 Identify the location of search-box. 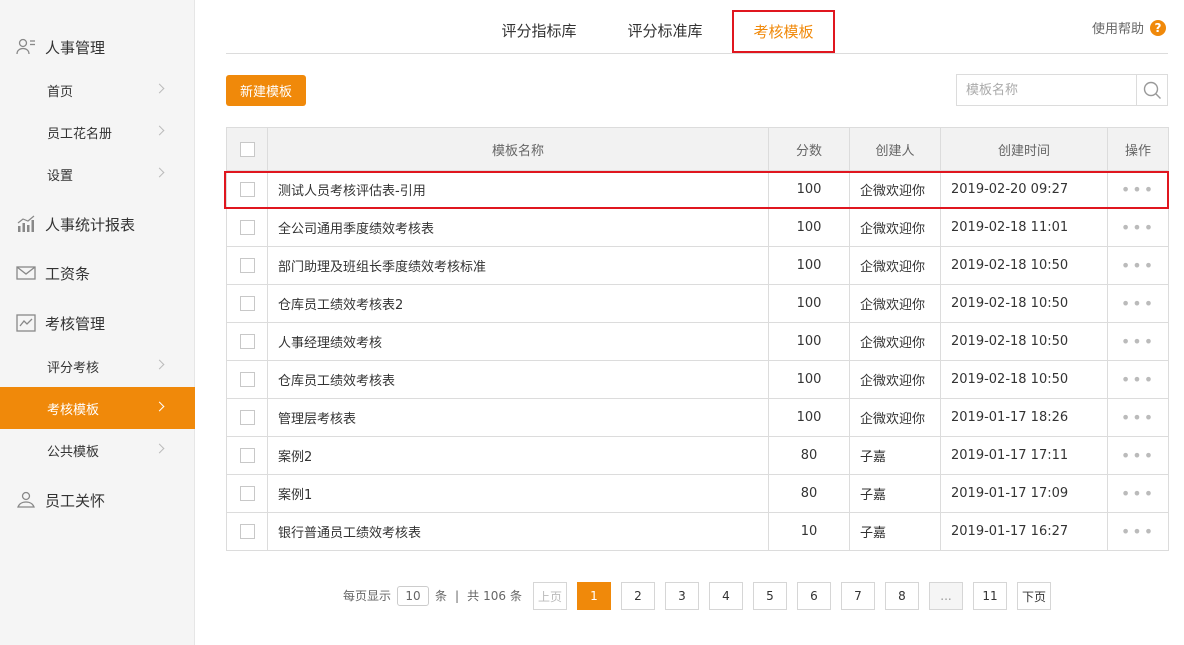
(1062, 90).